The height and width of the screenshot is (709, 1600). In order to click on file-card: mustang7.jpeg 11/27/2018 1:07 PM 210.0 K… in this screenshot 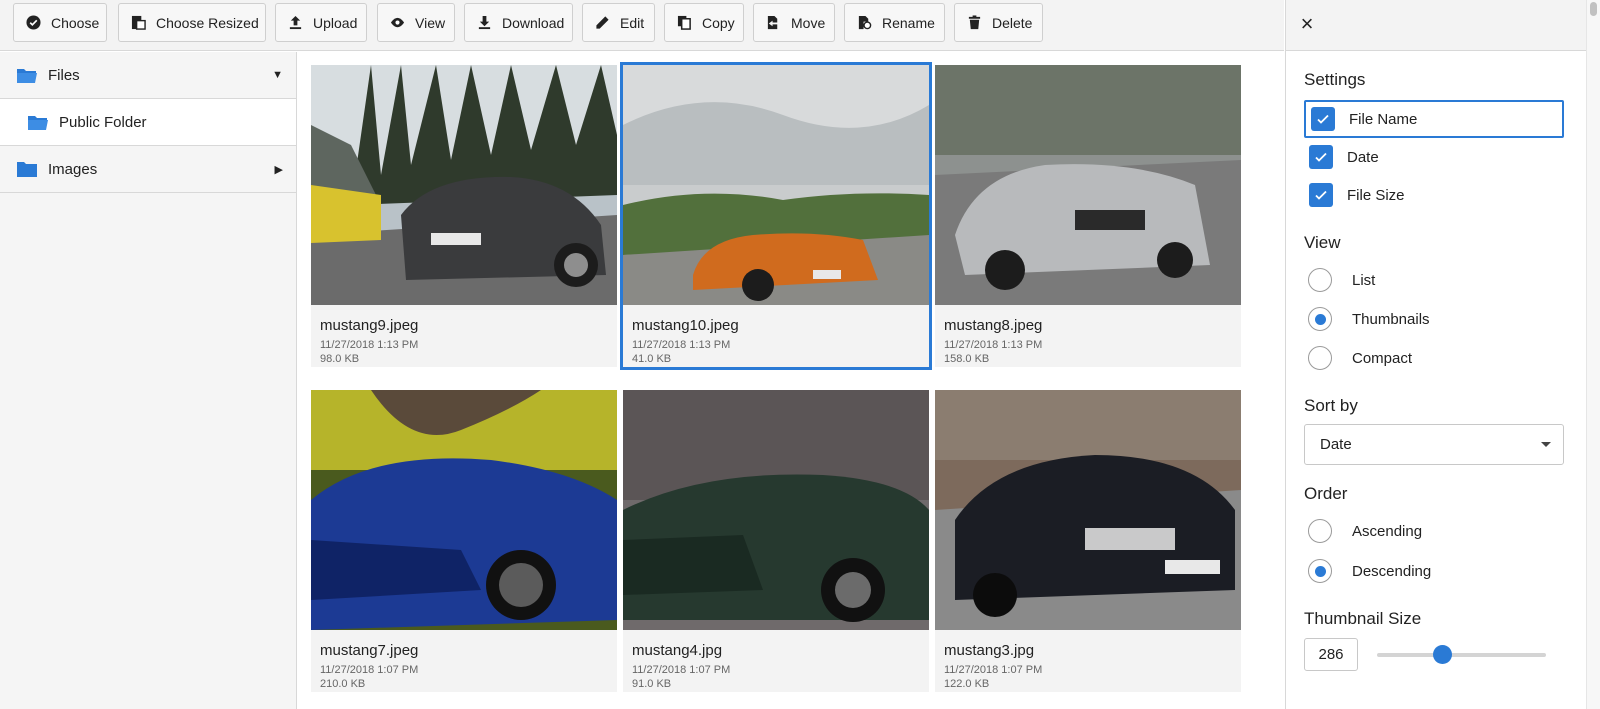, I will do `click(464, 541)`.